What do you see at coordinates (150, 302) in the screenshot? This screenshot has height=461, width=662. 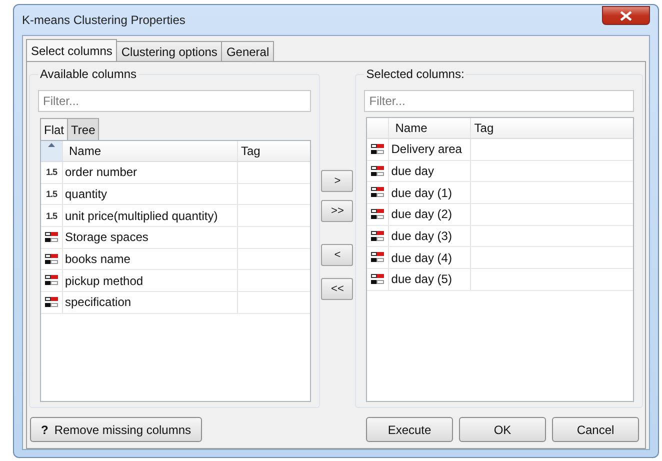 I see `table-cell: specification` at bounding box center [150, 302].